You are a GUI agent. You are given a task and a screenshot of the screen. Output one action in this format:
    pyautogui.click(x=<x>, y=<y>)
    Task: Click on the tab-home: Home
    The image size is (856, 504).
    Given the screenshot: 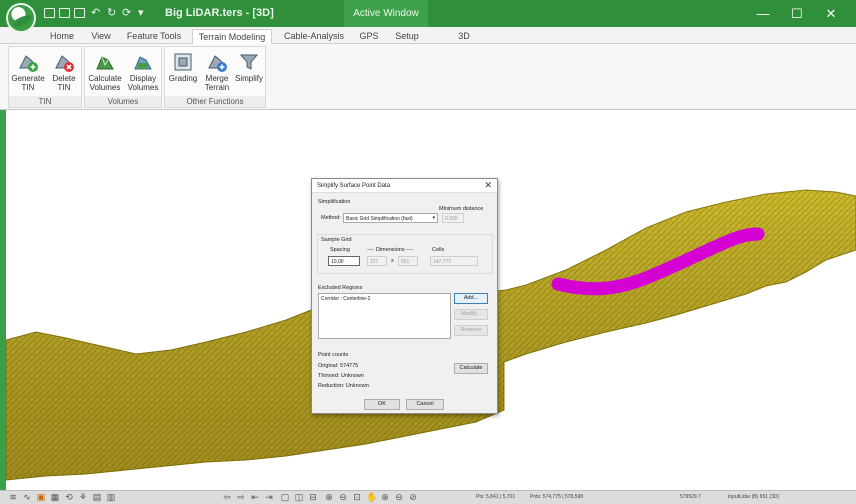 What is the action you would take?
    pyautogui.click(x=62, y=36)
    